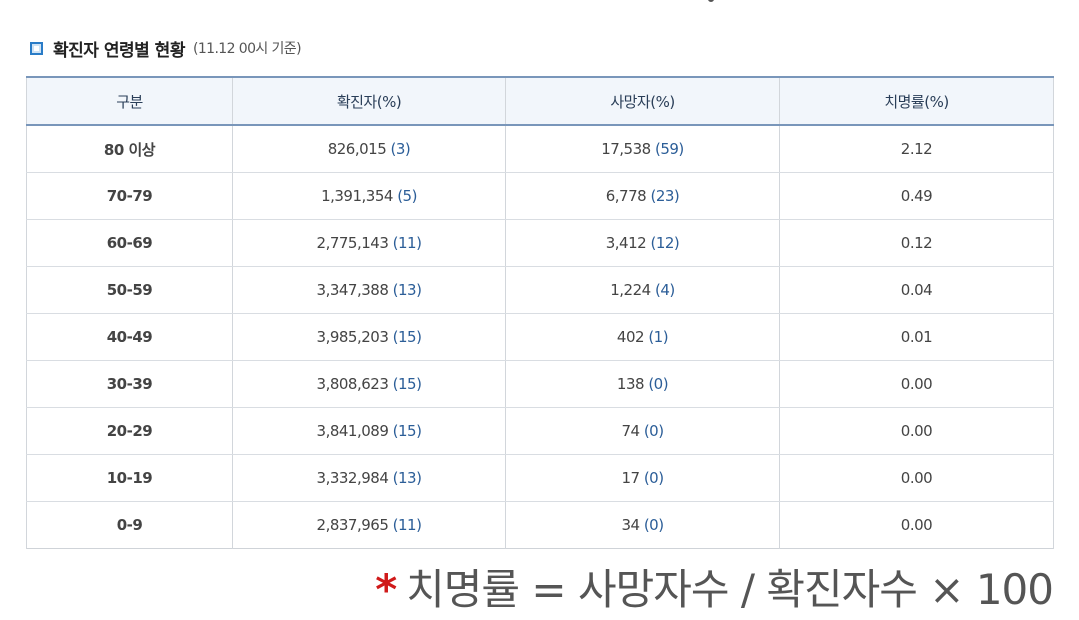 The height and width of the screenshot is (620, 1079). Describe the element at coordinates (357, 149) in the screenshot. I see `cases-value: 826,015` at that location.